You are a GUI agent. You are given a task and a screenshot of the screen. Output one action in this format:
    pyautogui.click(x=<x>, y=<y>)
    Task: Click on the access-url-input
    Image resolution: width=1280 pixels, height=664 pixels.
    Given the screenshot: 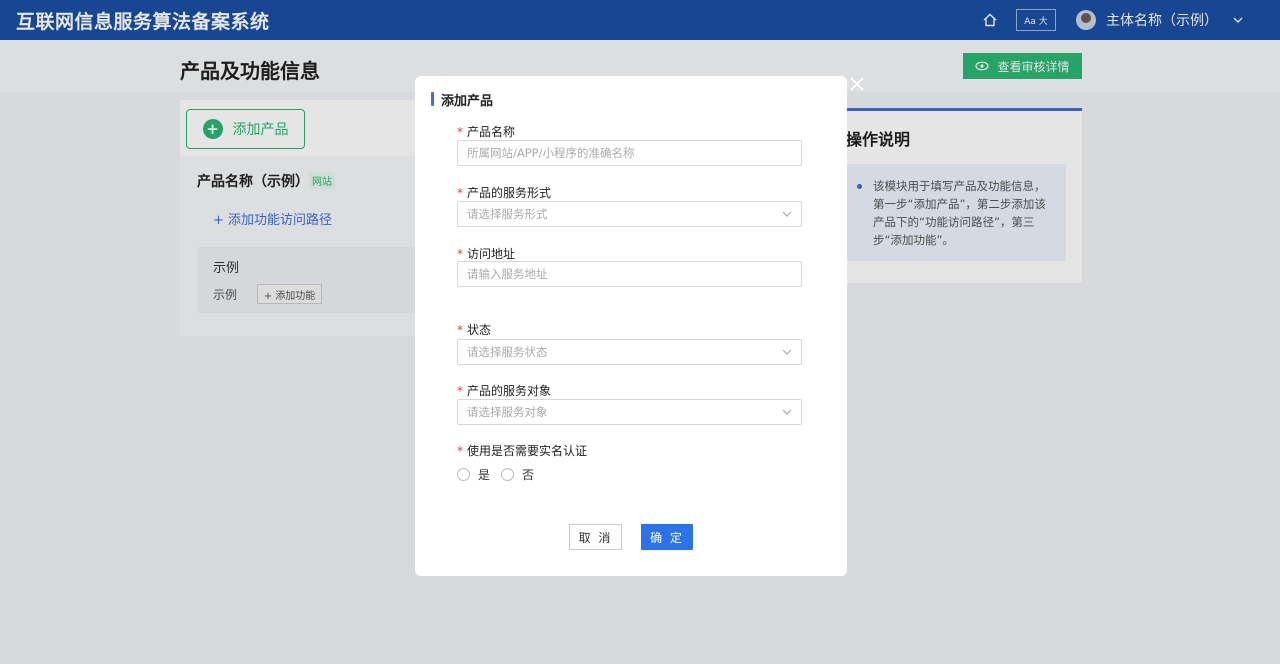 What is the action you would take?
    pyautogui.click(x=629, y=274)
    